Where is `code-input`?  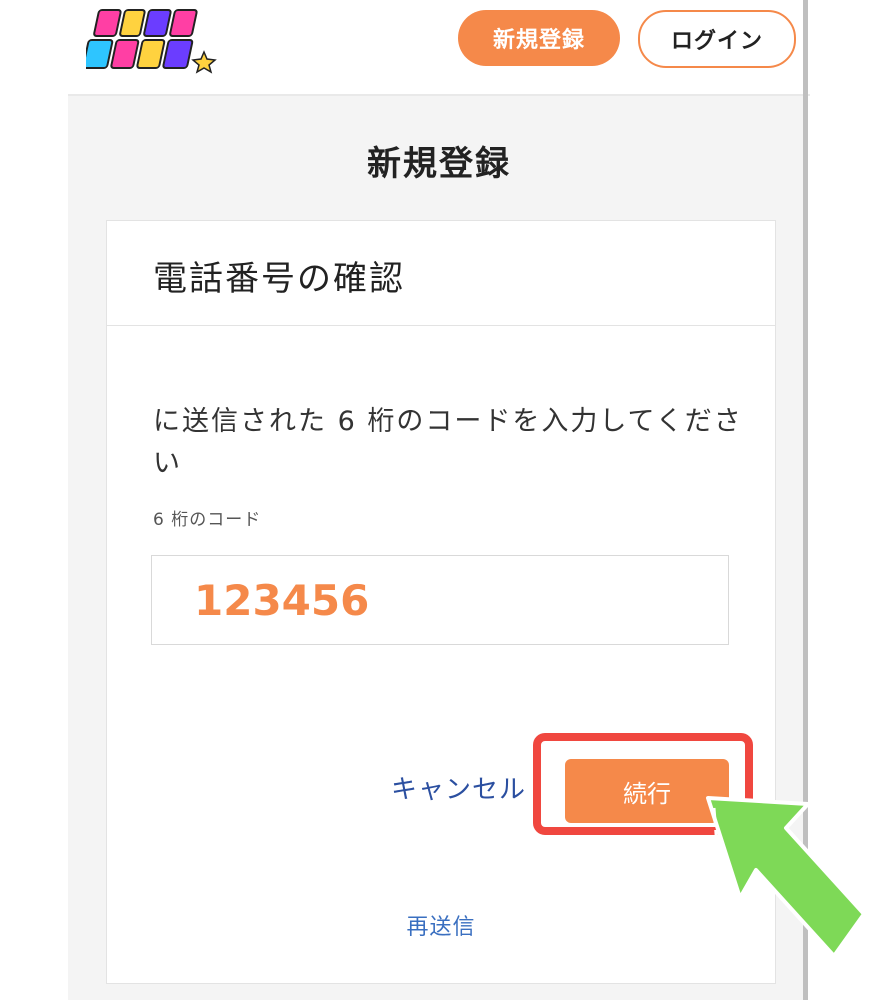 code-input is located at coordinates (440, 600).